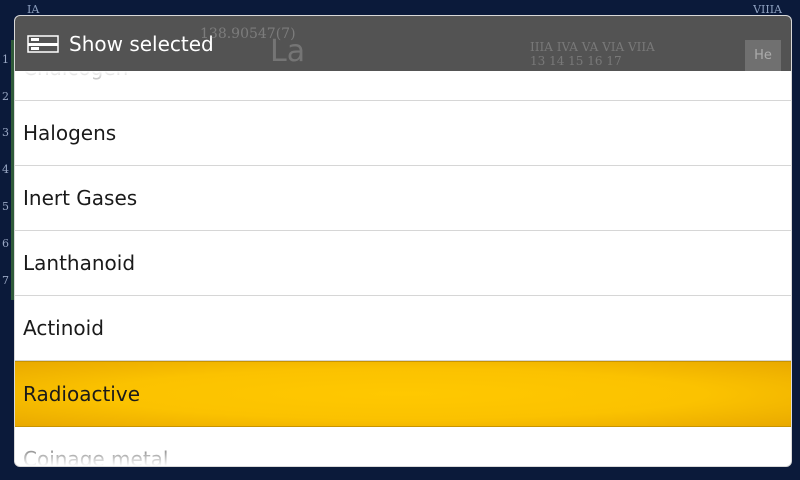 The image size is (800, 480). Describe the element at coordinates (403, 198) in the screenshot. I see `list-item-inert-gases: Inert Gases` at that location.